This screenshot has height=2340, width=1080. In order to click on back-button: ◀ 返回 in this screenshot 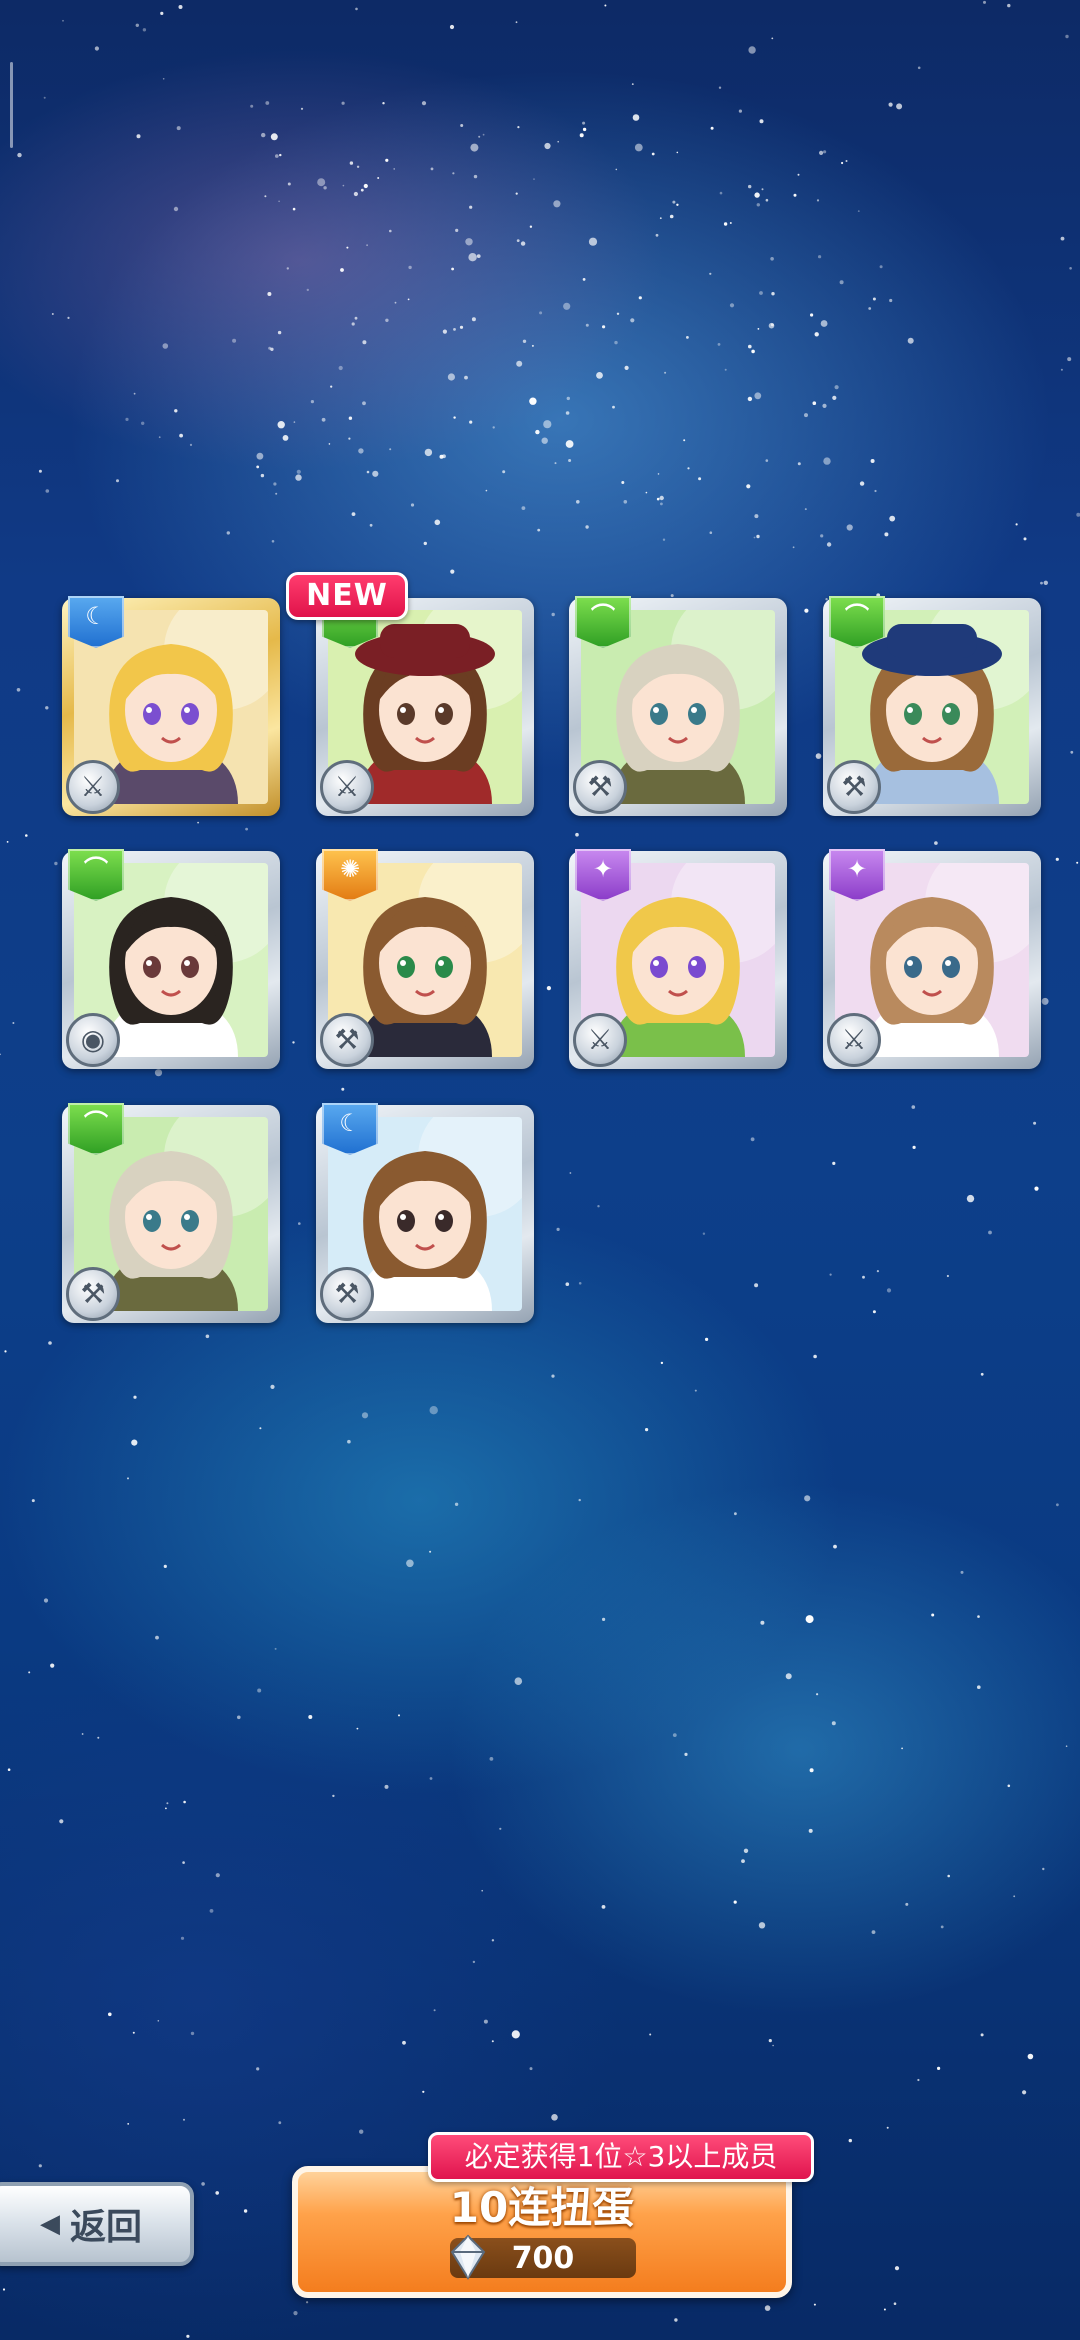, I will do `click(97, 2224)`.